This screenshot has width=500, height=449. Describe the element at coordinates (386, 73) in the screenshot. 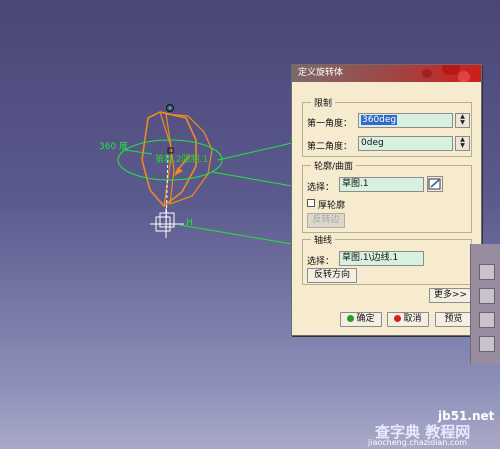

I see `dialog-titlebar: 定义旋转体` at that location.